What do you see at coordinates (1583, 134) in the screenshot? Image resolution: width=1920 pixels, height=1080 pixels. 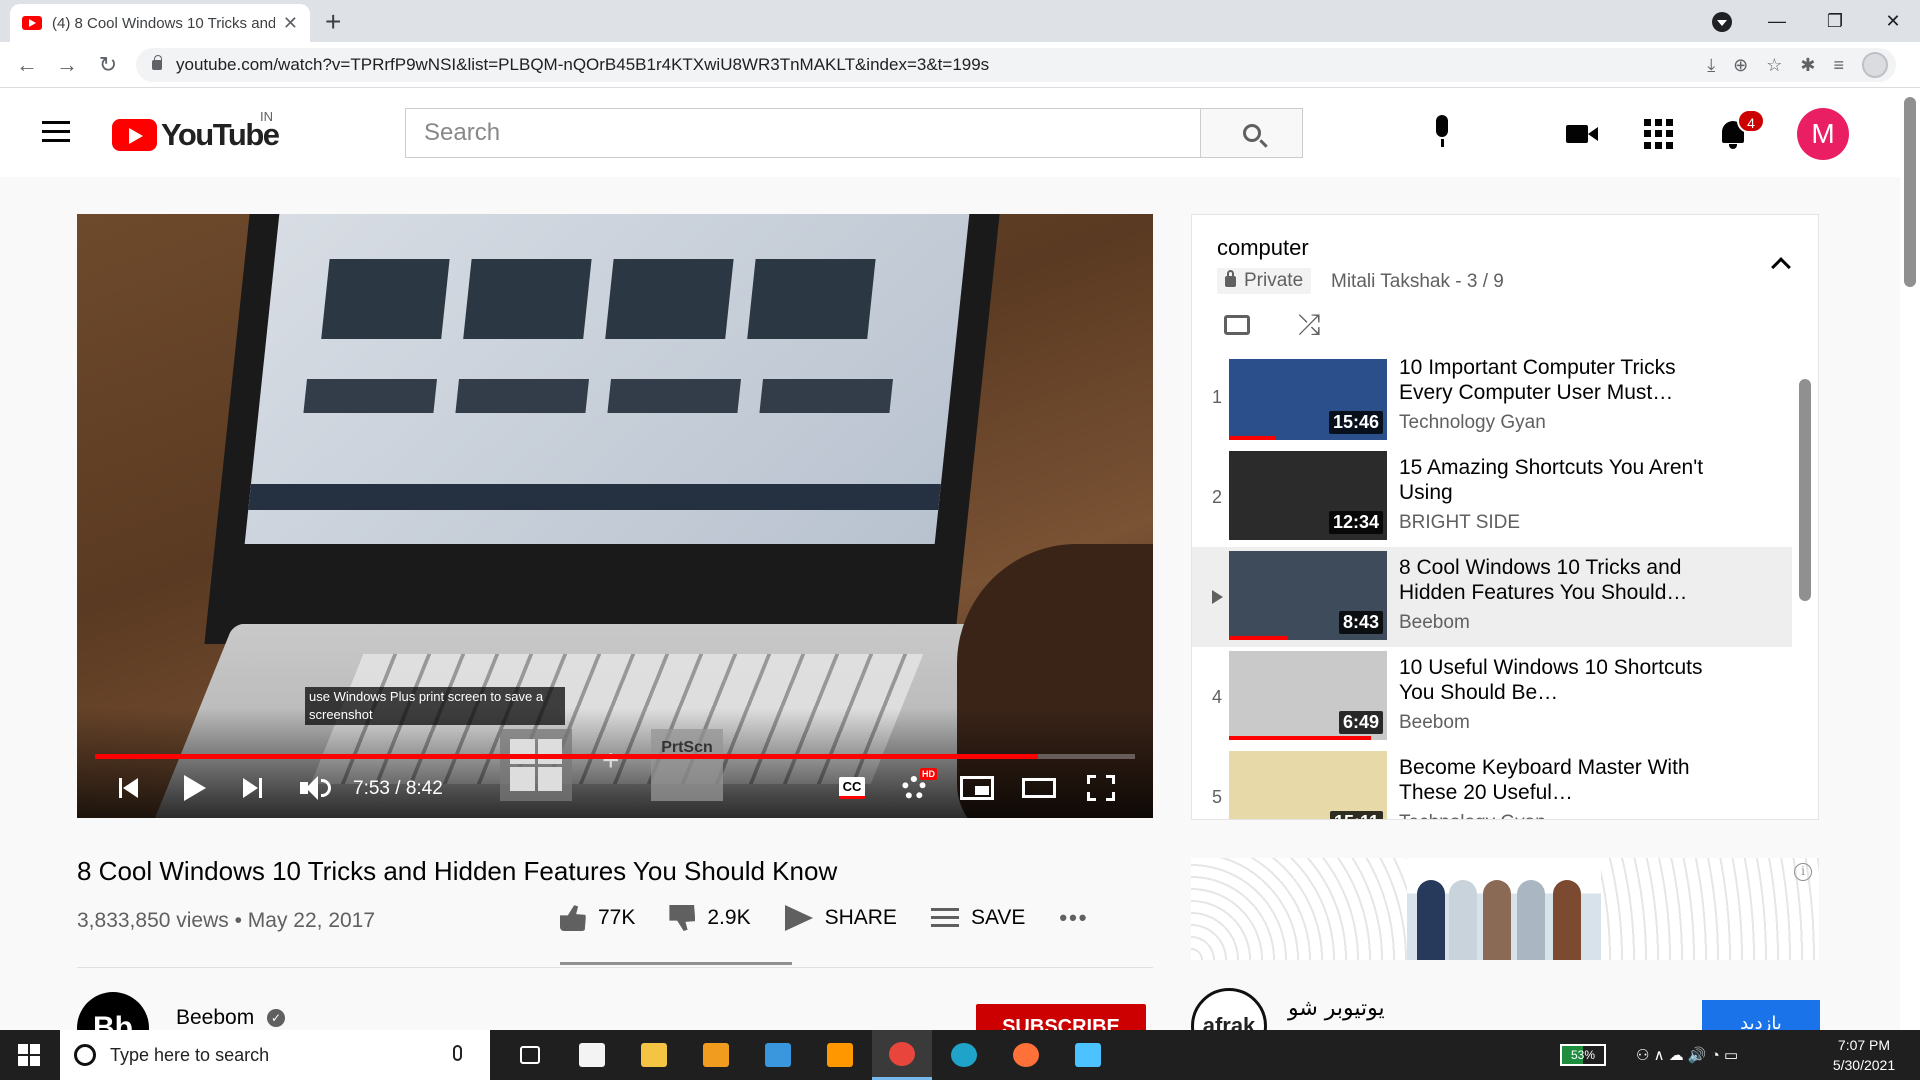 I see `create-video-icon` at bounding box center [1583, 134].